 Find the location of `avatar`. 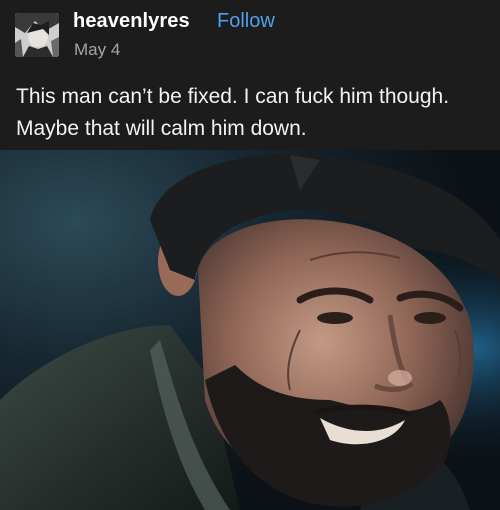

avatar is located at coordinates (37, 35).